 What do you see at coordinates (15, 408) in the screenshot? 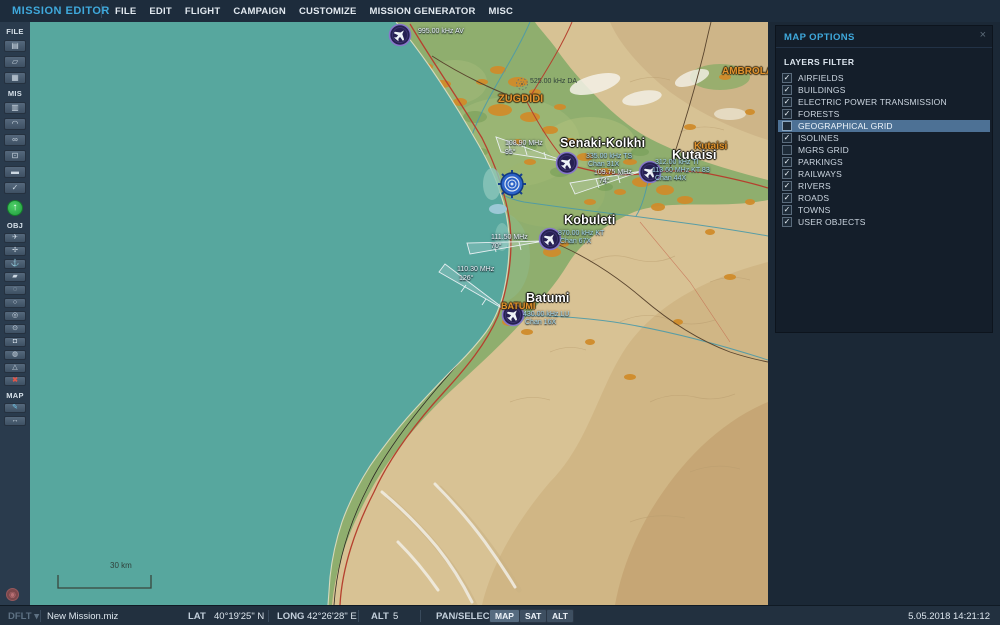
I see `measure-tool-button: ✎` at bounding box center [15, 408].